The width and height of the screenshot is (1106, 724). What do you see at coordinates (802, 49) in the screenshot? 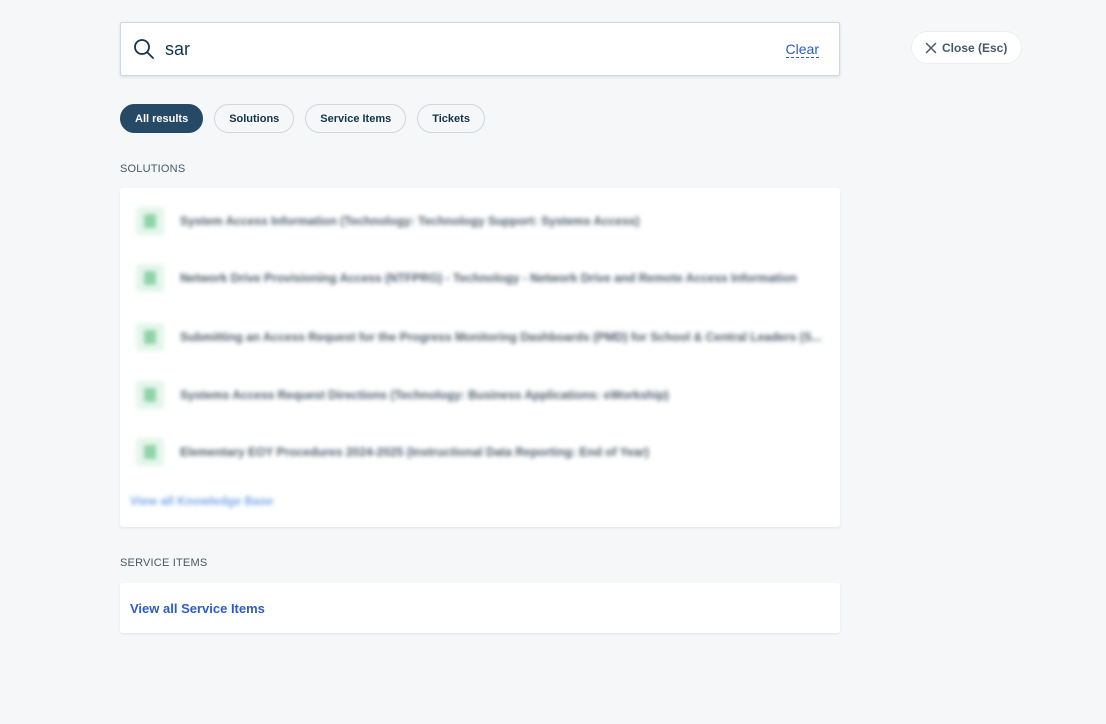
I see `clear-search-link: Clear` at bounding box center [802, 49].